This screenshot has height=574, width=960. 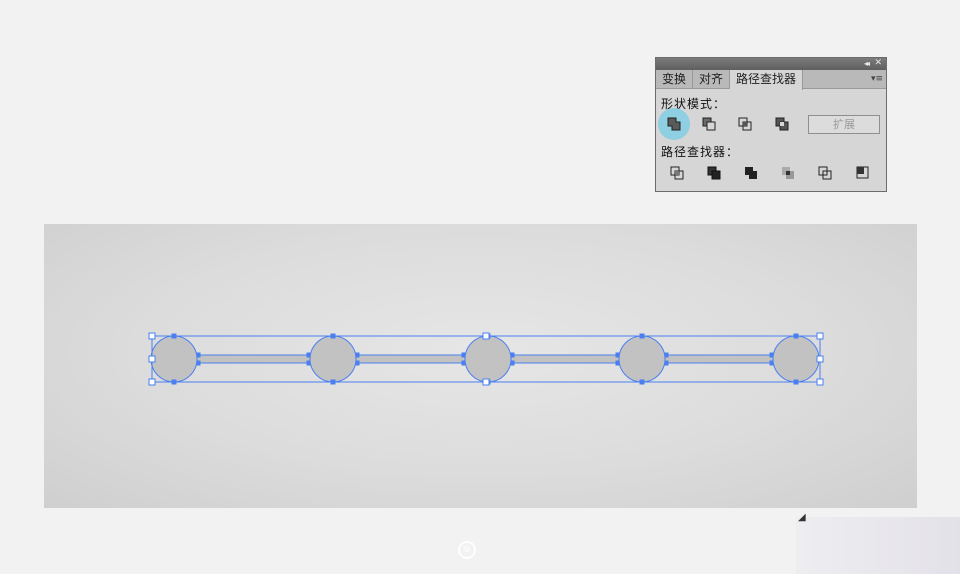 I want to click on corner-overlay, so click(x=878, y=545).